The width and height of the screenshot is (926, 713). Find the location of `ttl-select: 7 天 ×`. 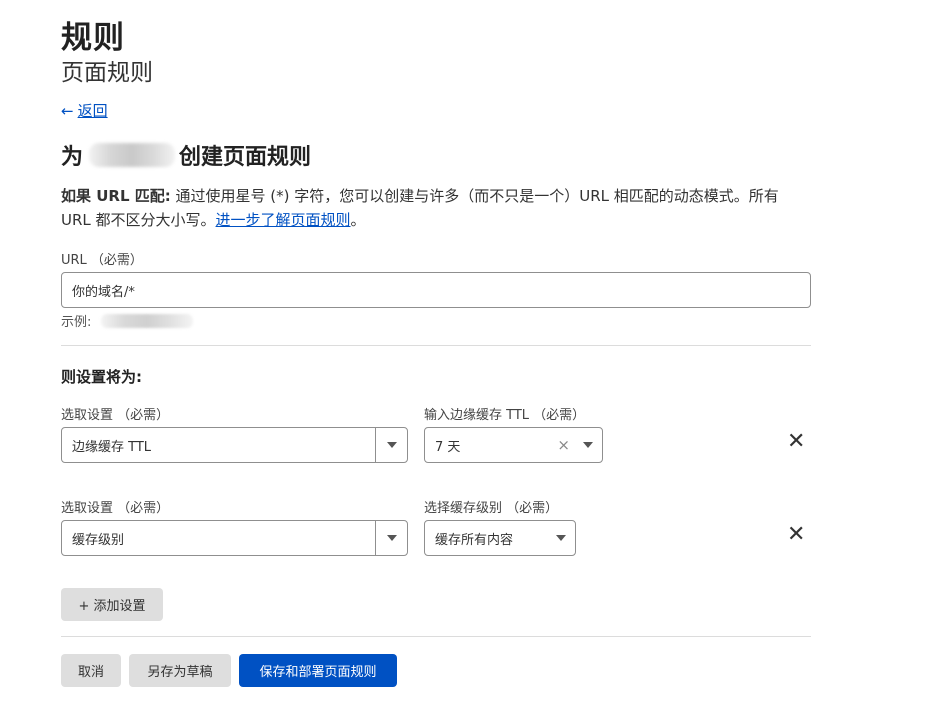

ttl-select: 7 天 × is located at coordinates (513, 445).